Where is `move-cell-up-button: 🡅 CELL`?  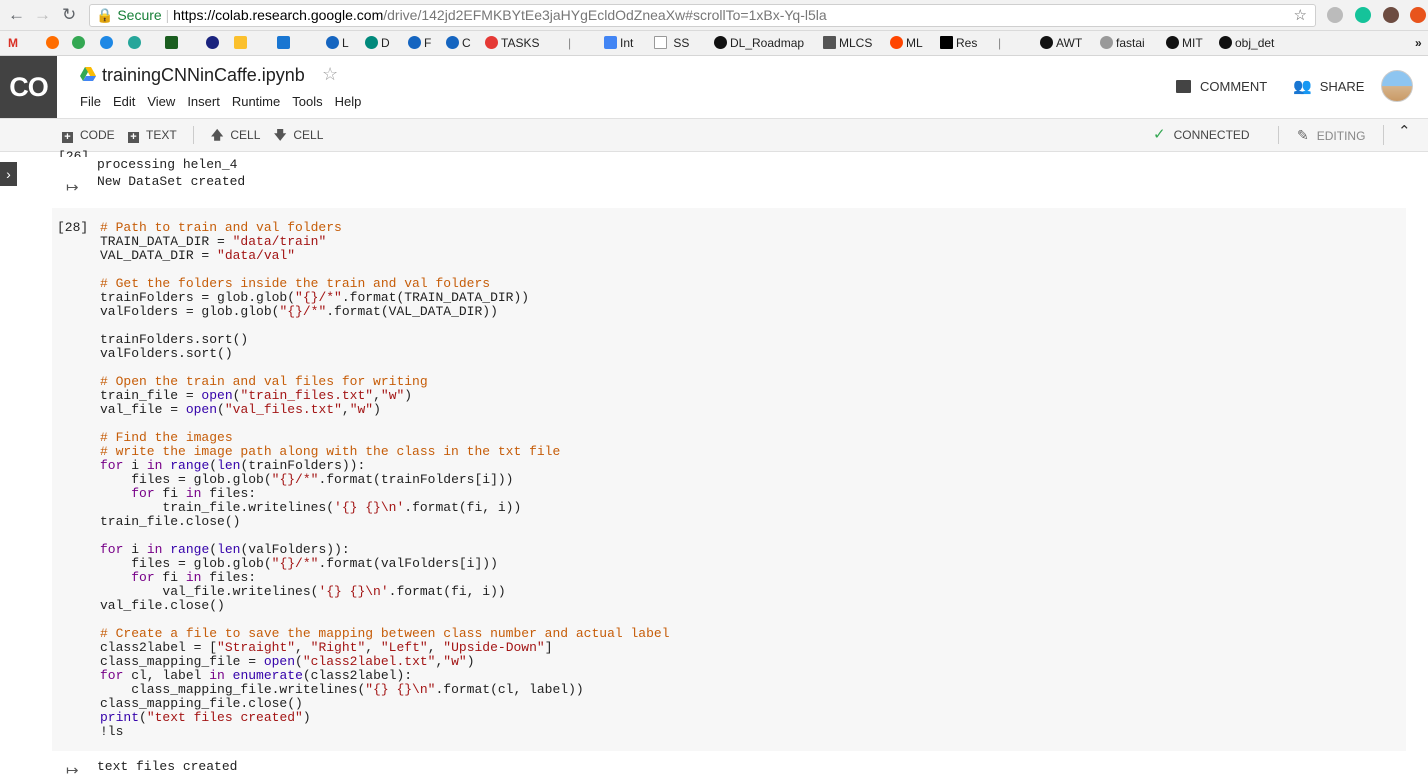
move-cell-up-button: 🡅 CELL is located at coordinates (235, 135).